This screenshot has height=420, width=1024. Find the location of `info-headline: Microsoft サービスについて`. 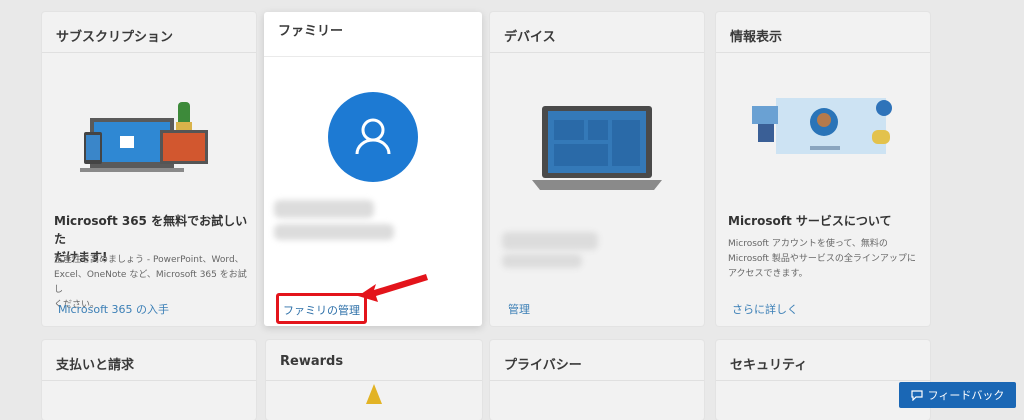

info-headline: Microsoft サービスについて is located at coordinates (810, 221).